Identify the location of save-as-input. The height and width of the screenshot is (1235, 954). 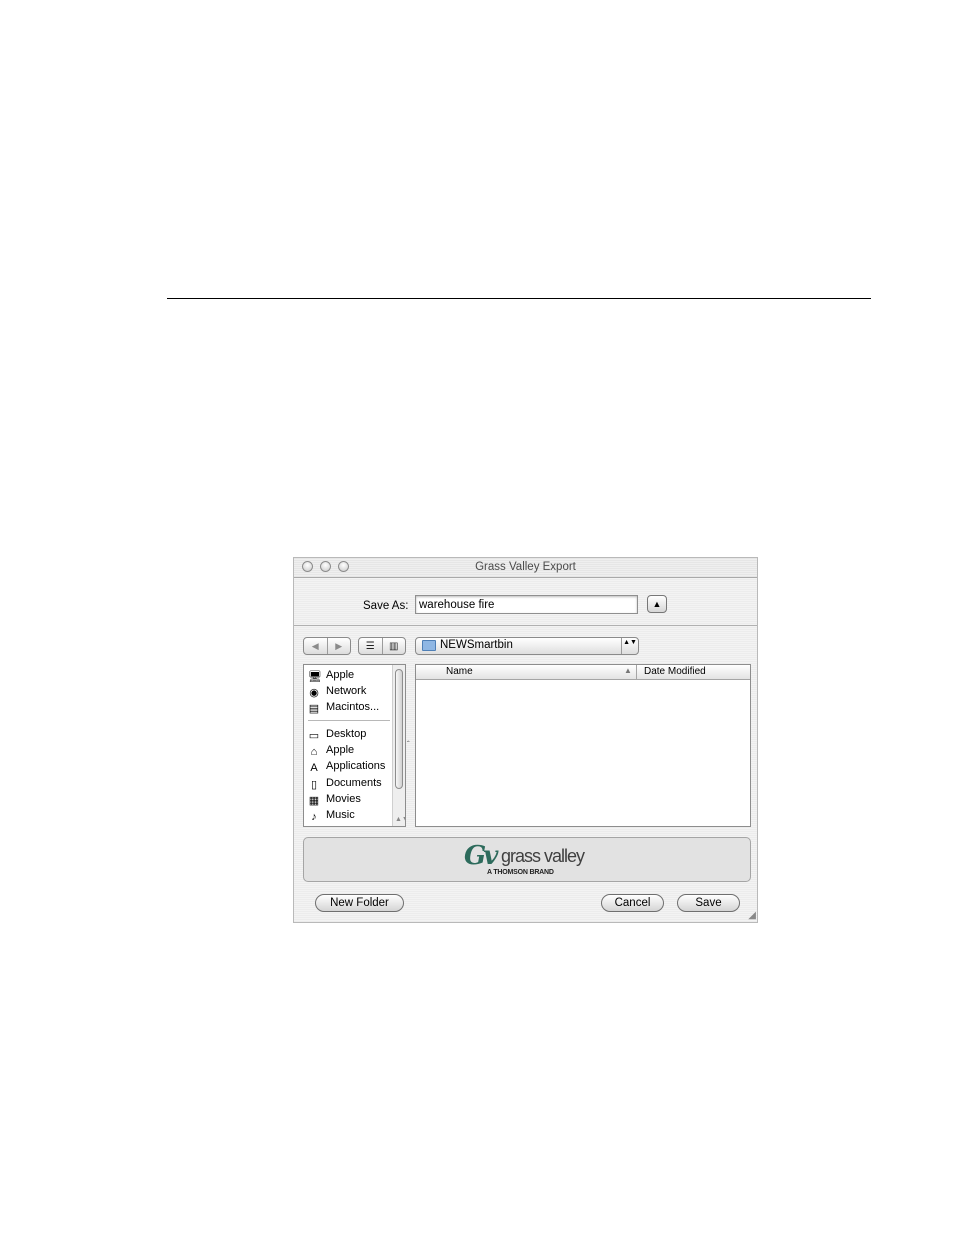
(526, 604).